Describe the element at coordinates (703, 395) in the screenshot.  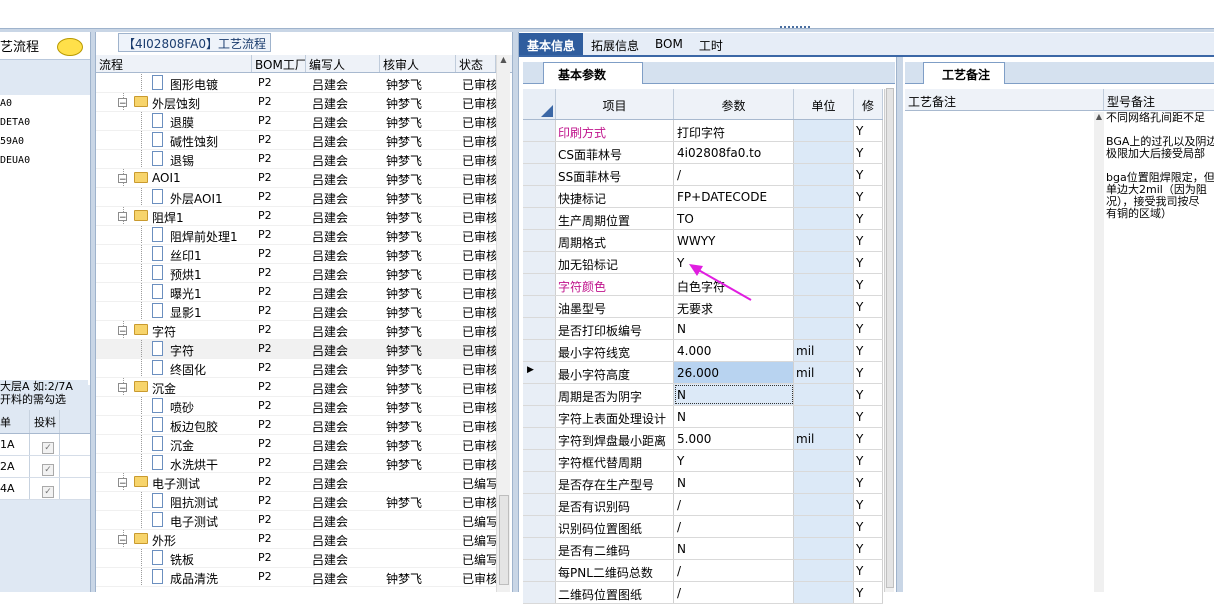
I see `param-row: 周期是否为阴字 N Y` at that location.